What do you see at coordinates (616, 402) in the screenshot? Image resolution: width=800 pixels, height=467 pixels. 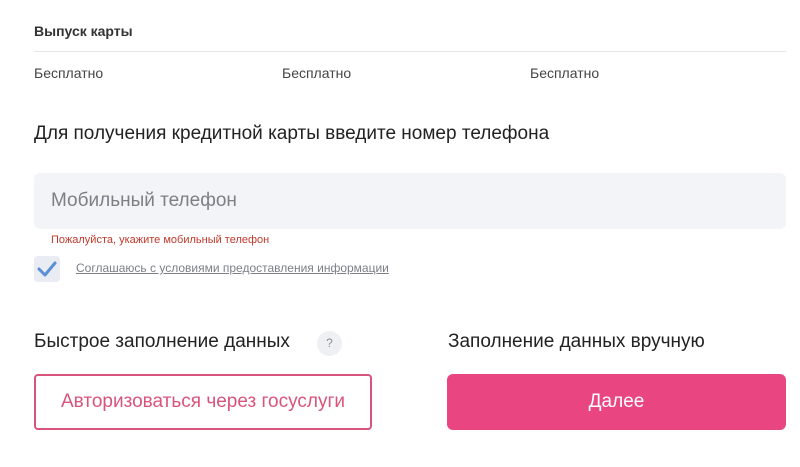 I see `next-button: Далее` at bounding box center [616, 402].